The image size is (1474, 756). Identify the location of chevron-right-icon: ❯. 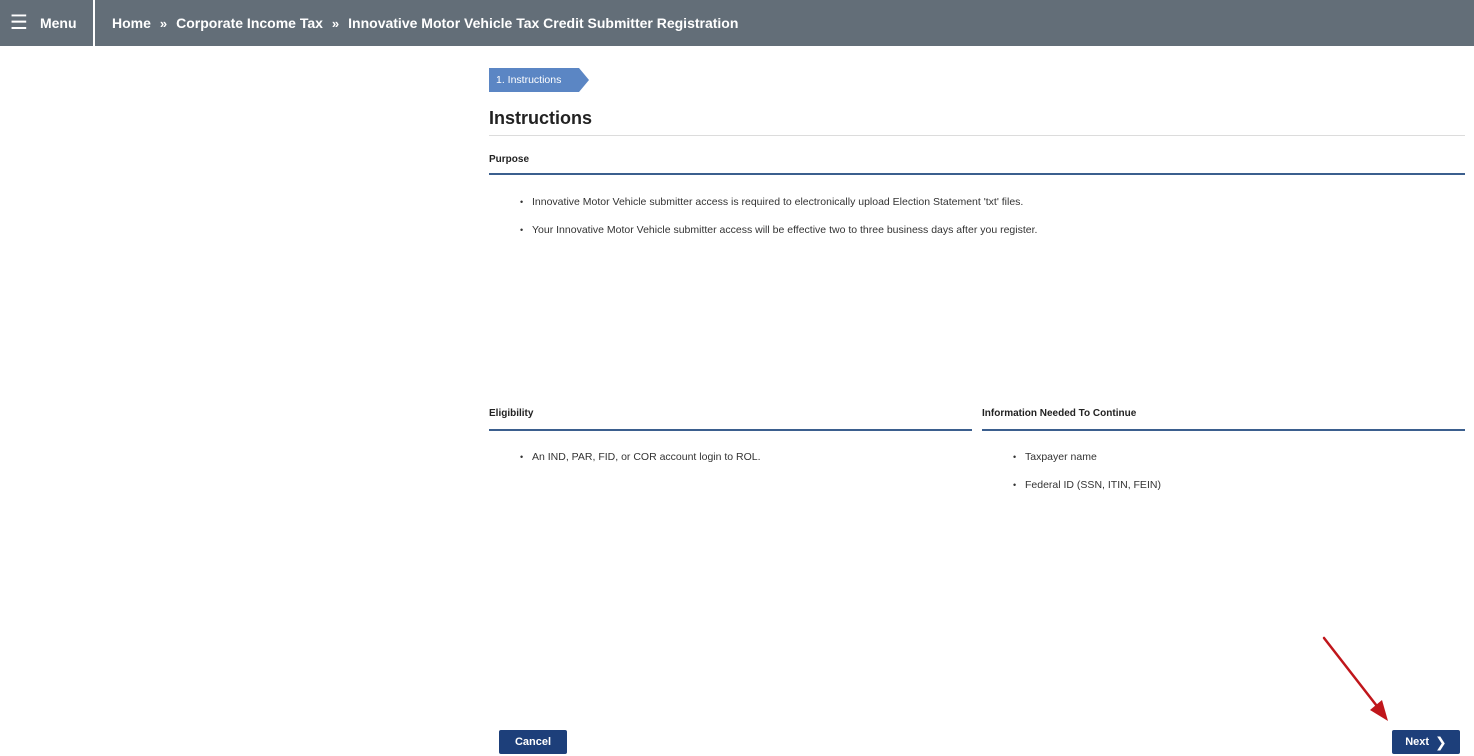
(1441, 742).